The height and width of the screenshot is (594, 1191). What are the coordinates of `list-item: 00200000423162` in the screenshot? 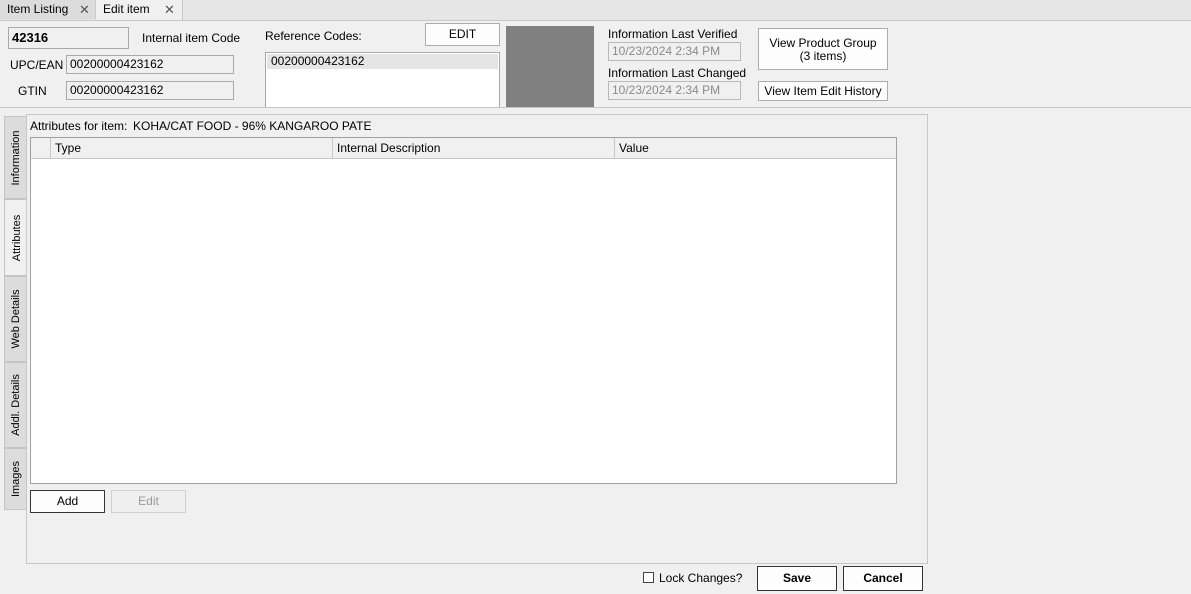 It's located at (382, 61).